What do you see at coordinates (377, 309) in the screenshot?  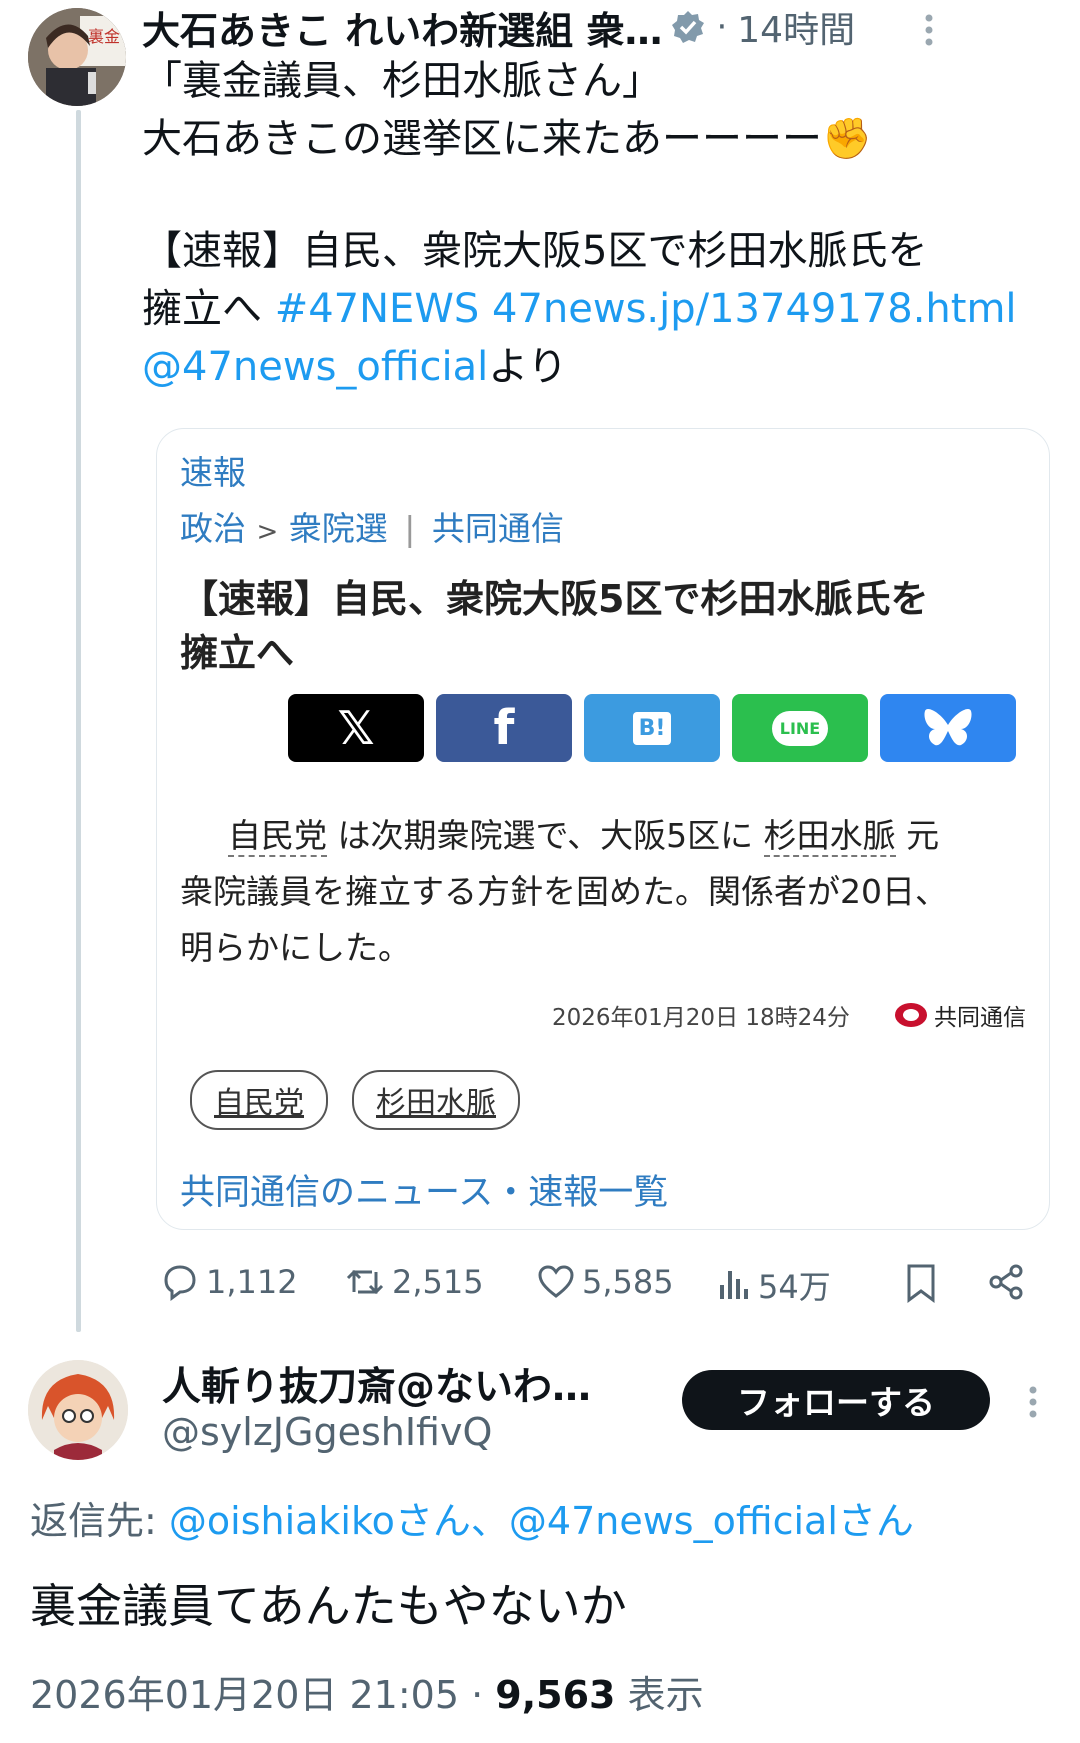 I see `hashtag-link: #47NEWS` at bounding box center [377, 309].